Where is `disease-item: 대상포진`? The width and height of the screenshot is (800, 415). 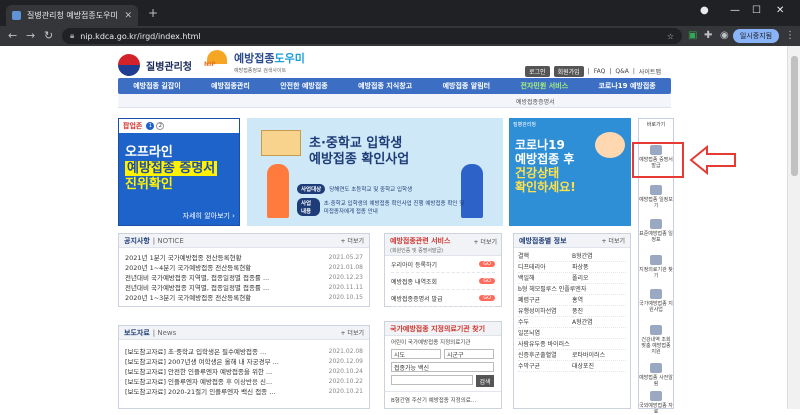
disease-item: 대상포진 is located at coordinates (599, 366).